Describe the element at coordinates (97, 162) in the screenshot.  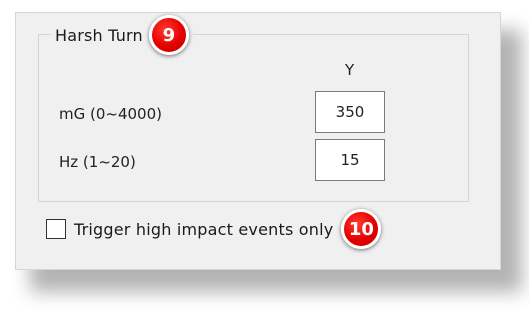
I see `hz-label: Hz (1~20)` at that location.